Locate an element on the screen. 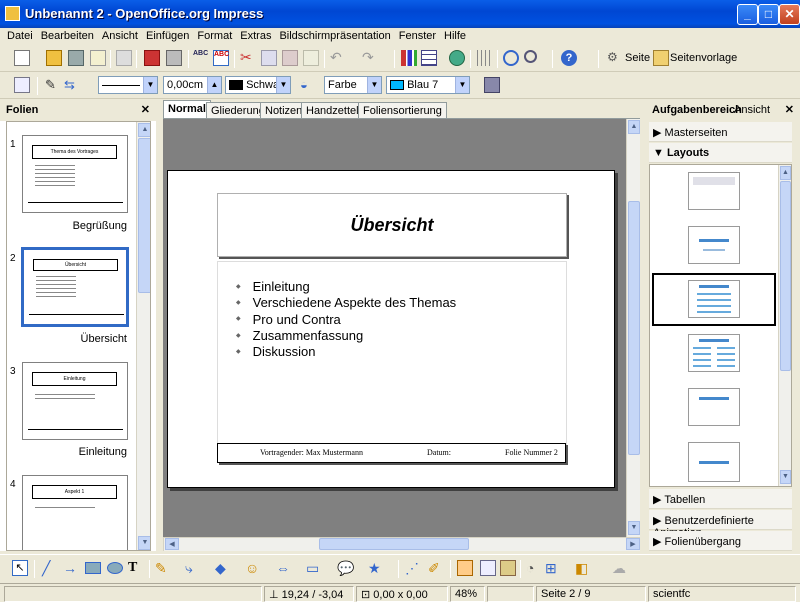 The height and width of the screenshot is (602, 800). slide-thumbnail-2: Übersicht is located at coordinates (75, 287).